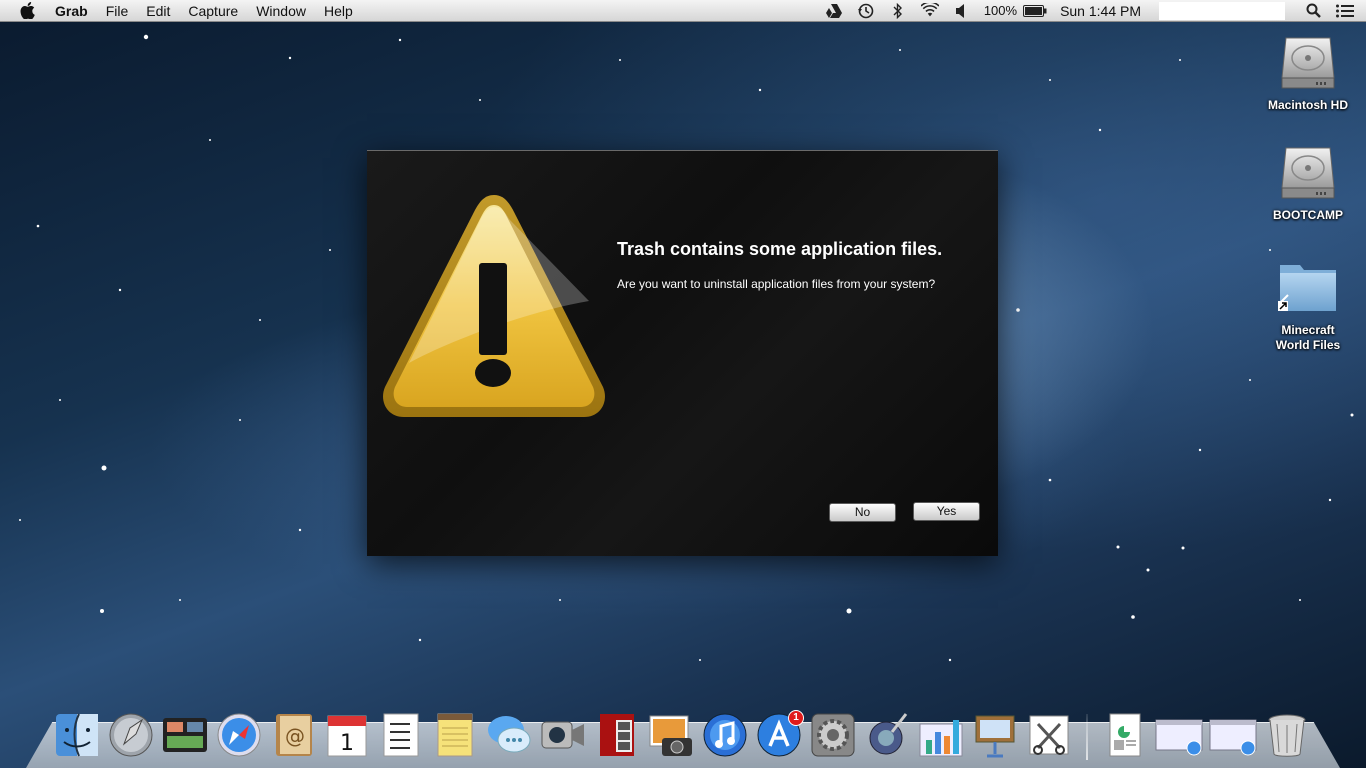 The height and width of the screenshot is (768, 1366). Describe the element at coordinates (1287, 735) in the screenshot. I see `trash-icon` at that location.